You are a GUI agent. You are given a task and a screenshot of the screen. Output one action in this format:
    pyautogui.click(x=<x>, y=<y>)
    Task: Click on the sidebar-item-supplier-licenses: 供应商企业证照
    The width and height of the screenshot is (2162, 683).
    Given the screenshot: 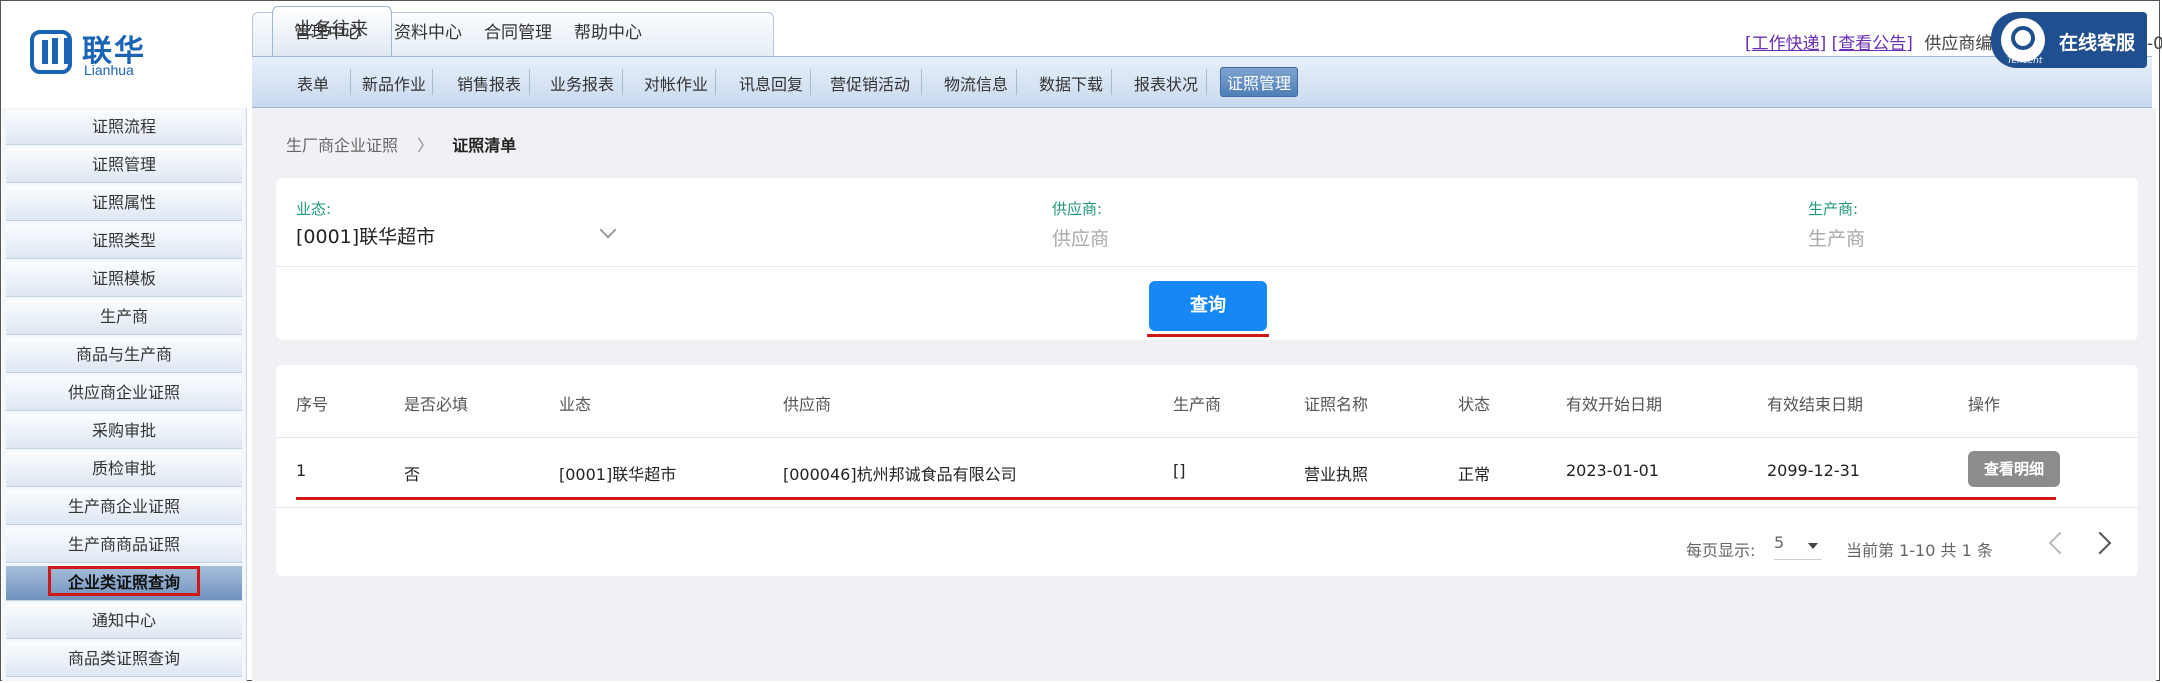 What is the action you would take?
    pyautogui.click(x=124, y=393)
    